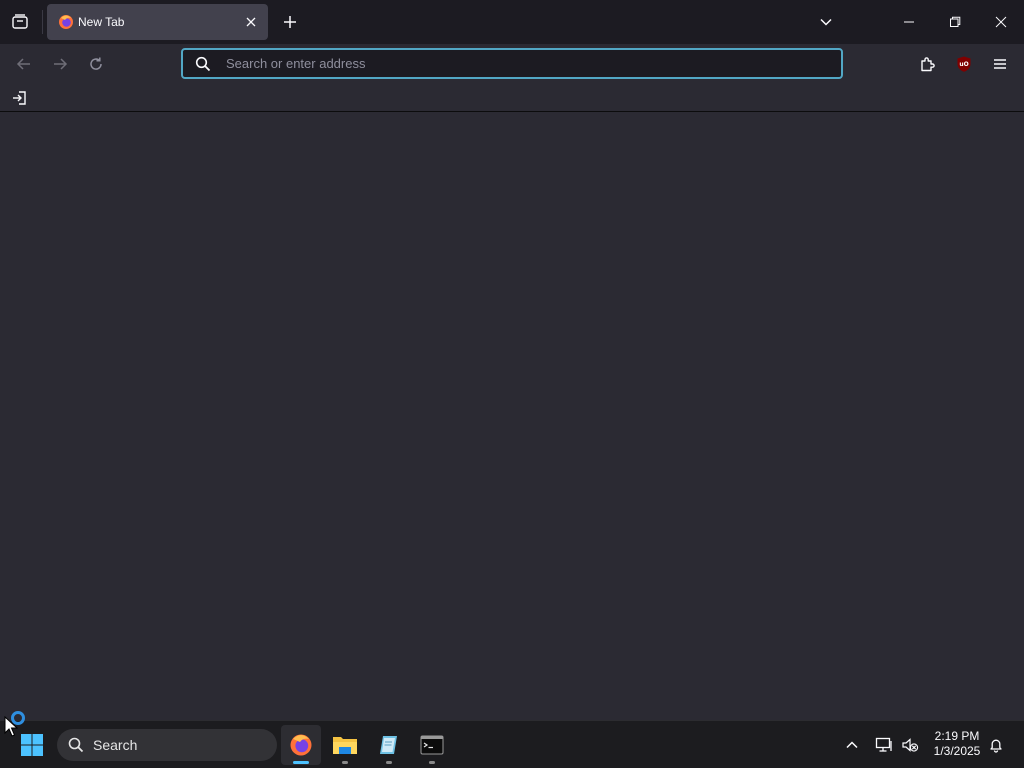 This screenshot has height=768, width=1024. What do you see at coordinates (167, 745) in the screenshot?
I see `taskbar-search-box: Search` at bounding box center [167, 745].